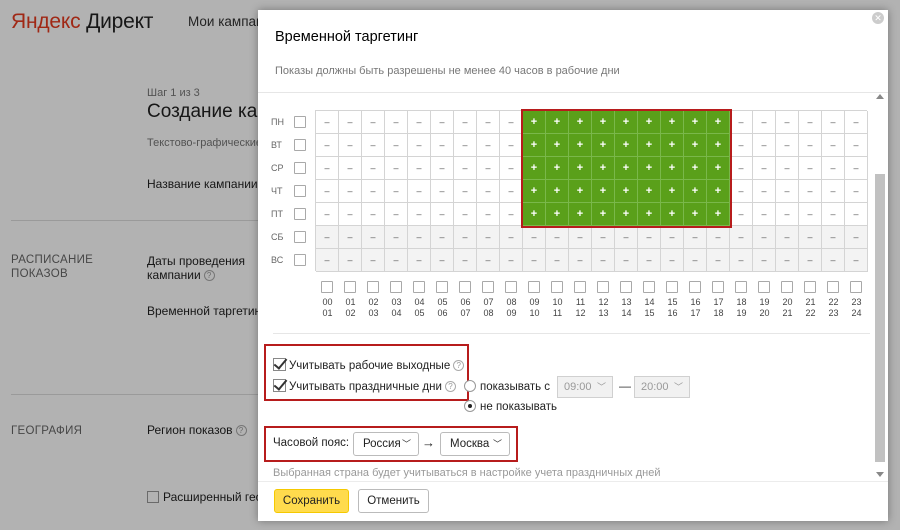  Describe the element at coordinates (507, 386) in the screenshot. I see `show-radio-option: показывать с` at that location.